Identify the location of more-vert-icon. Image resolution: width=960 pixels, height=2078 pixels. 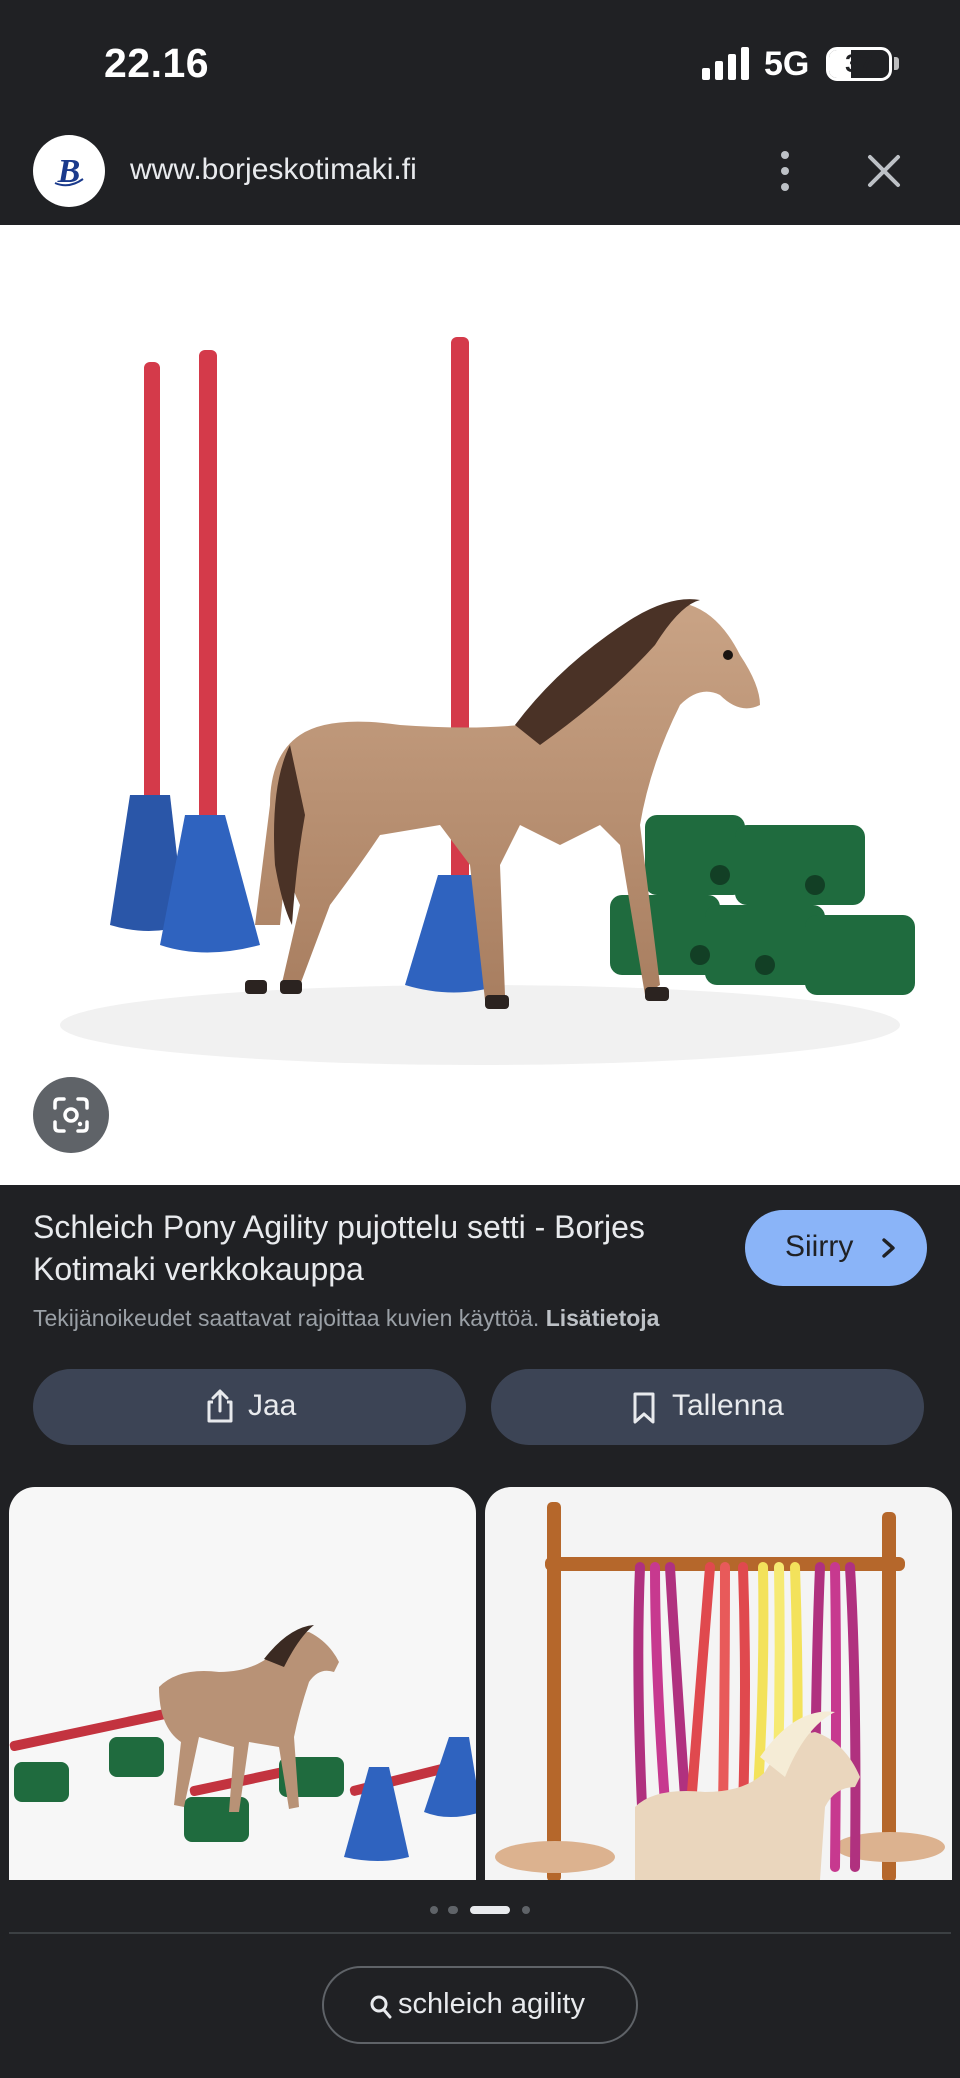
(785, 155).